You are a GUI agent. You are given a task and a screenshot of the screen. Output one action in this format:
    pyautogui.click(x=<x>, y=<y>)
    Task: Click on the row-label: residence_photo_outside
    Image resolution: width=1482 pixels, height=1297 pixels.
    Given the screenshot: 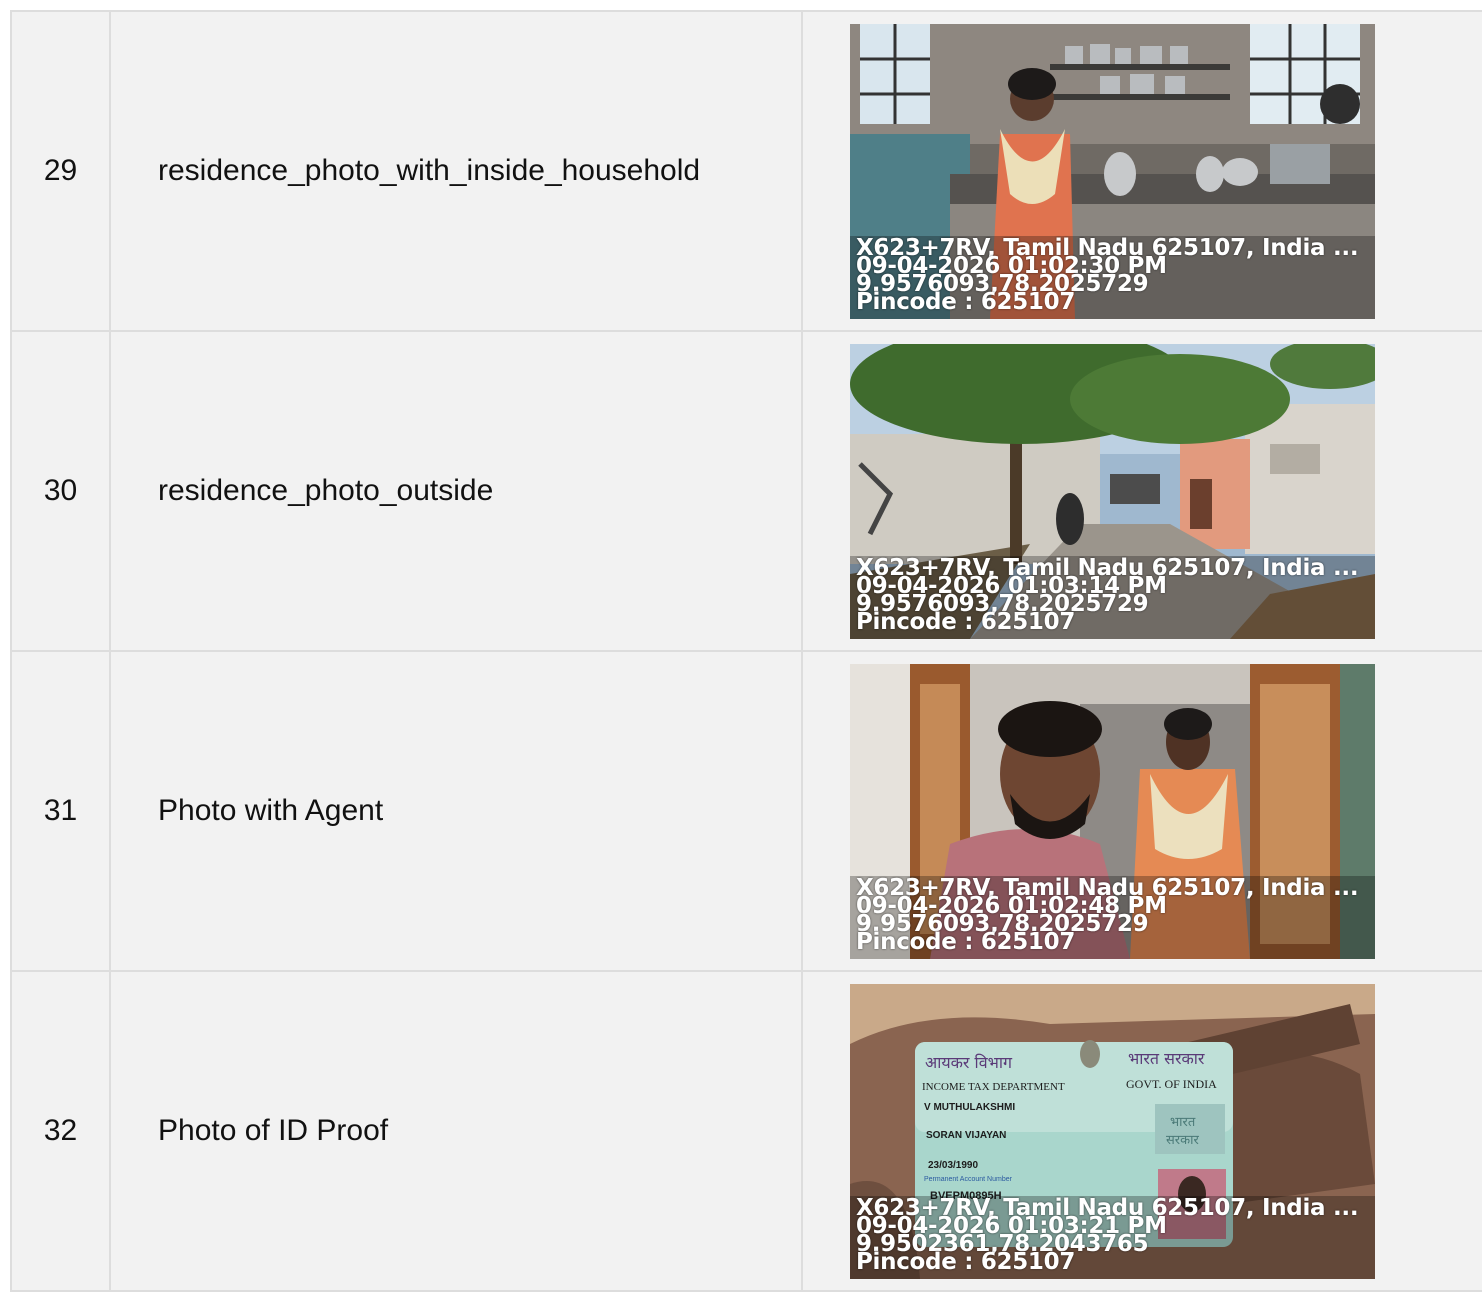 What is the action you would take?
    pyautogui.click(x=456, y=491)
    